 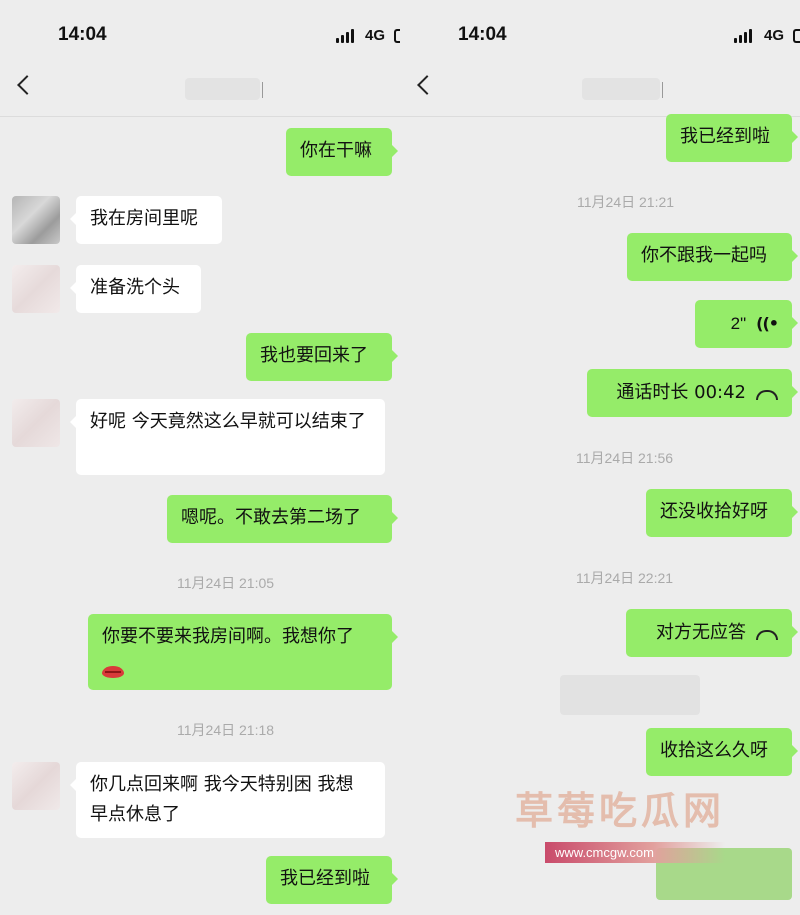 I want to click on timestamp: 11月24日 21:18, so click(x=226, y=730).